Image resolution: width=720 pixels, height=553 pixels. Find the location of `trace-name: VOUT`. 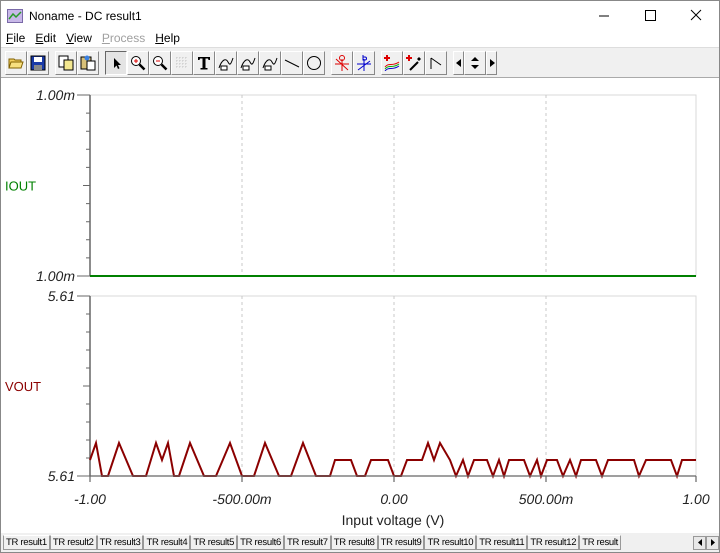

trace-name: VOUT is located at coordinates (23, 386).